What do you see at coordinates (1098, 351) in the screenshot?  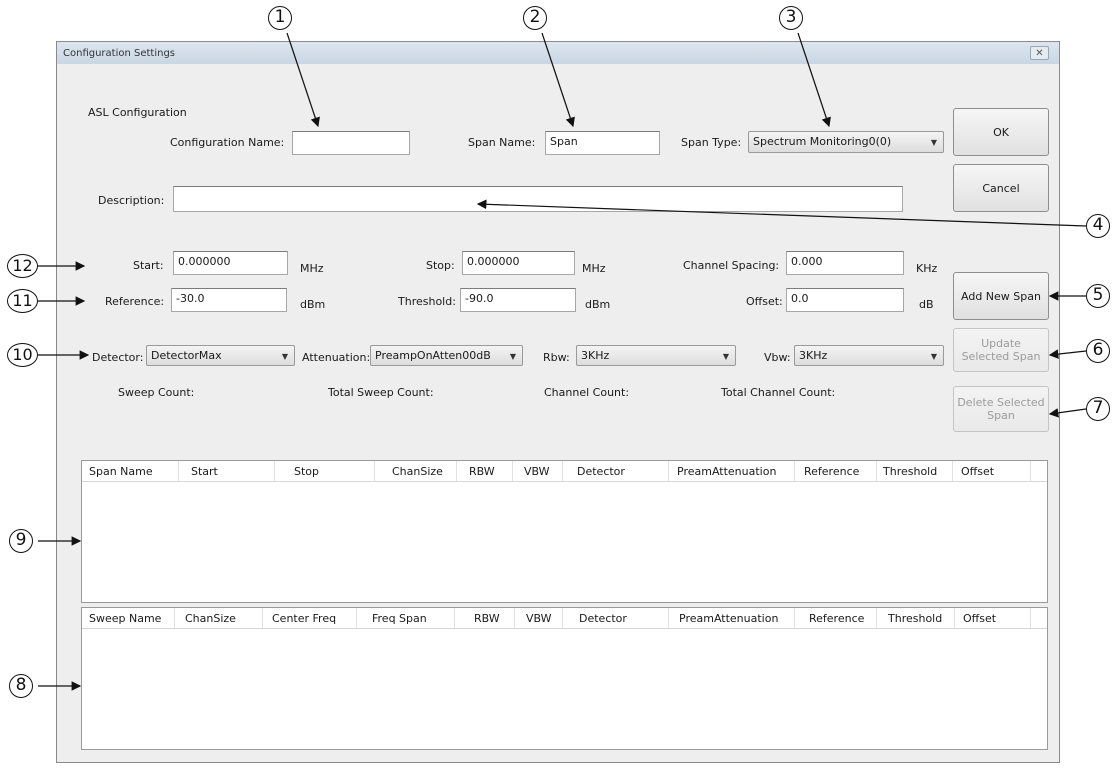 I see `callout-6: 6` at bounding box center [1098, 351].